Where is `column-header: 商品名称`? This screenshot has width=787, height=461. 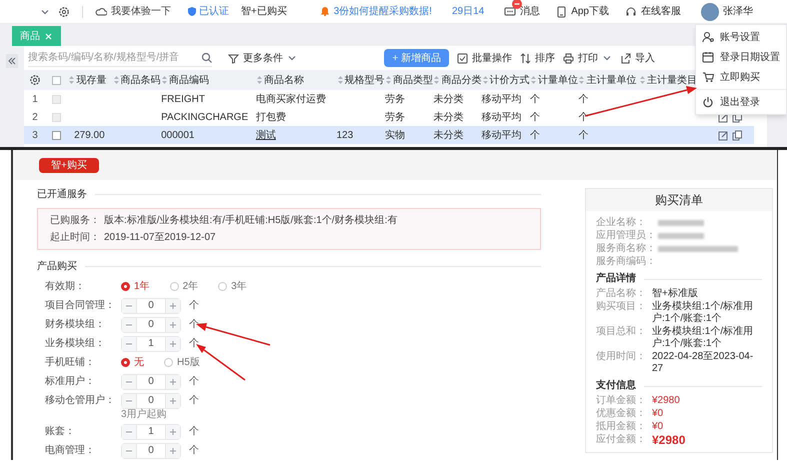
column-header: 商品名称 is located at coordinates (284, 80).